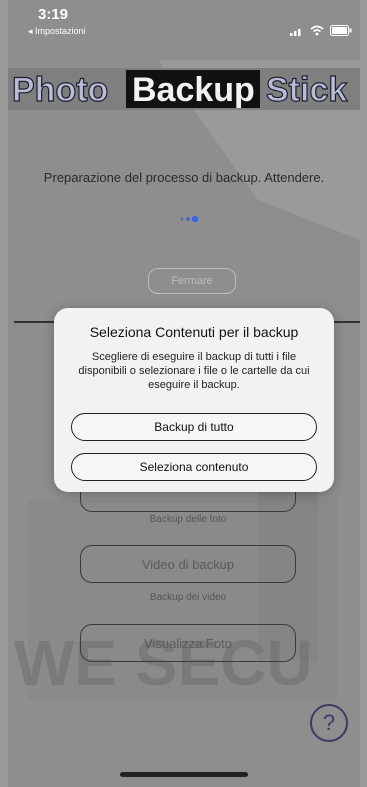  What do you see at coordinates (184, 30) in the screenshot?
I see `status-bar: 3:19 ◂ Impostazioni` at bounding box center [184, 30].